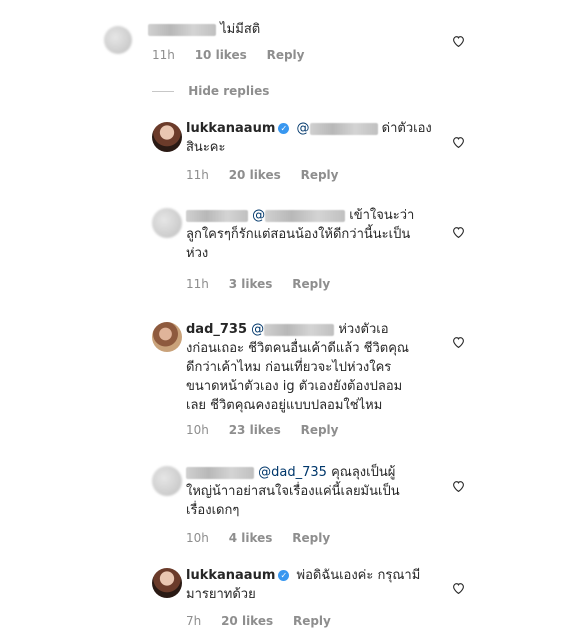  Describe the element at coordinates (163, 91) in the screenshot. I see `divider-line` at that location.